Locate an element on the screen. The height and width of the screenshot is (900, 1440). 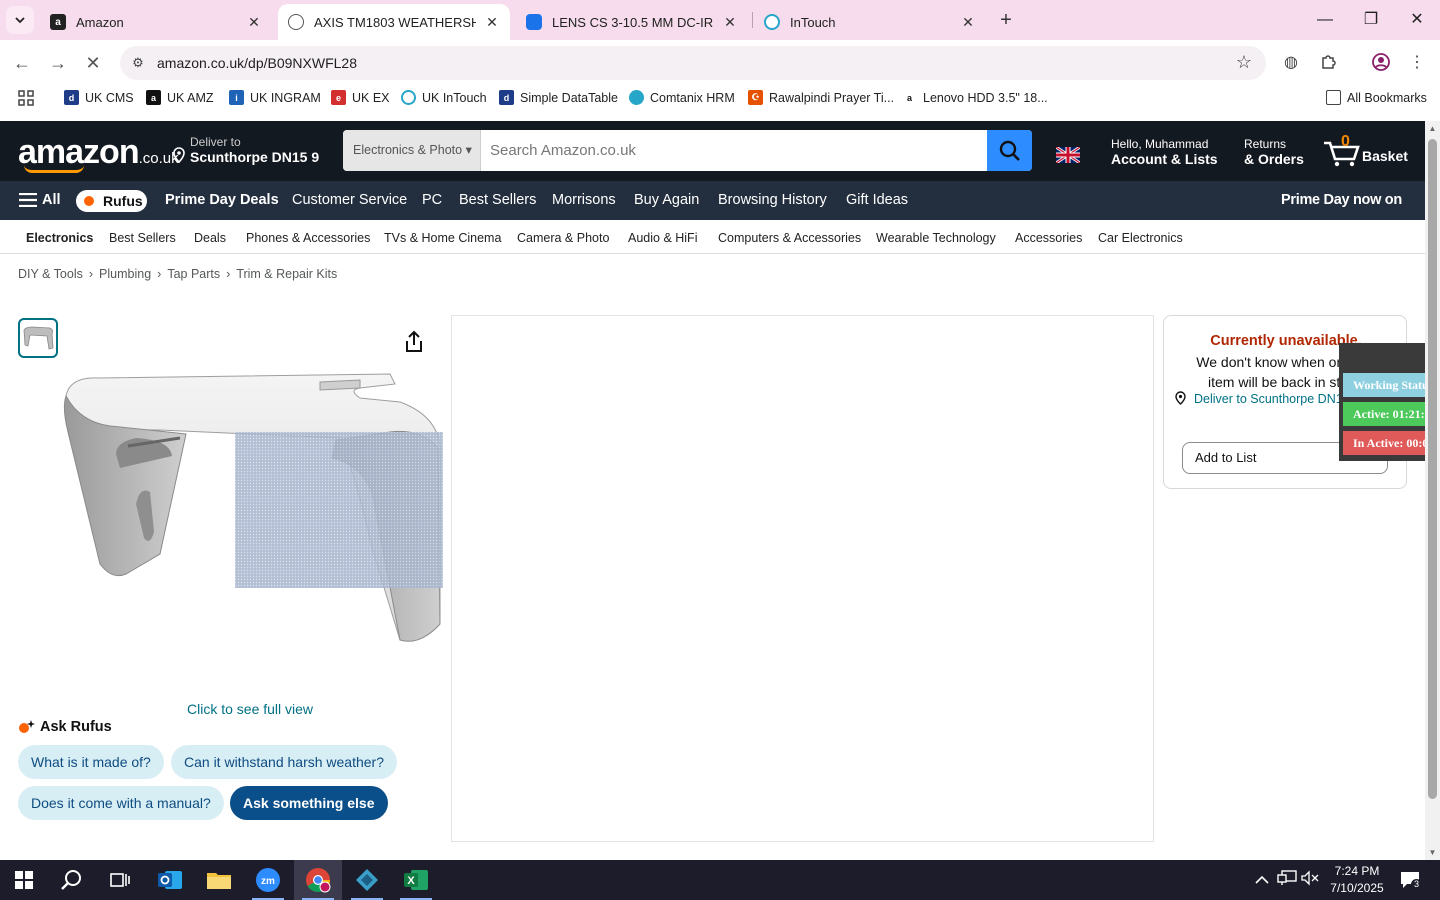
subnav-camera-photo: Camera & Photo is located at coordinates (563, 238).